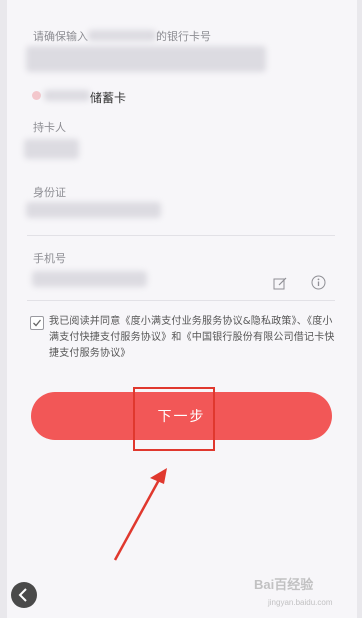 The width and height of the screenshot is (362, 618). I want to click on watermark-url: jingyan.baidu.com, so click(300, 602).